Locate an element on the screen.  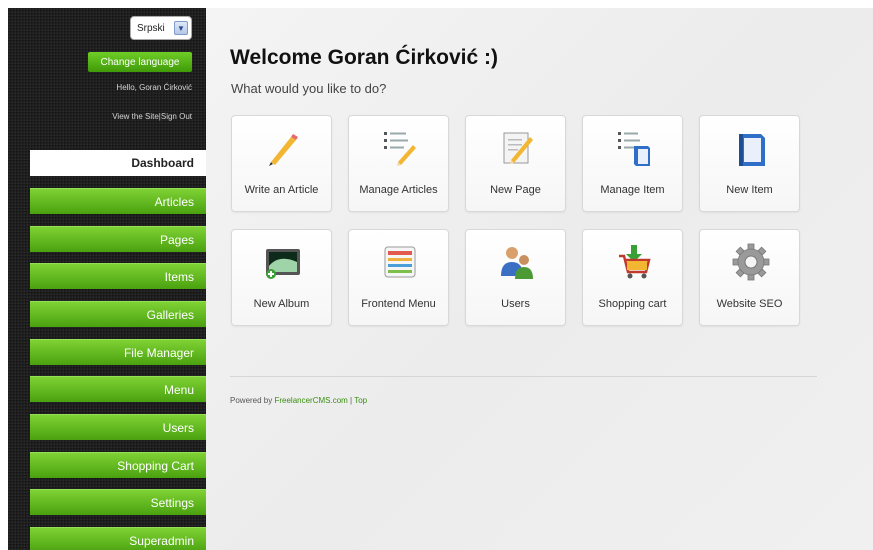
nav-item-shopping-cart: Shopping Cart is located at coordinates (118, 465).